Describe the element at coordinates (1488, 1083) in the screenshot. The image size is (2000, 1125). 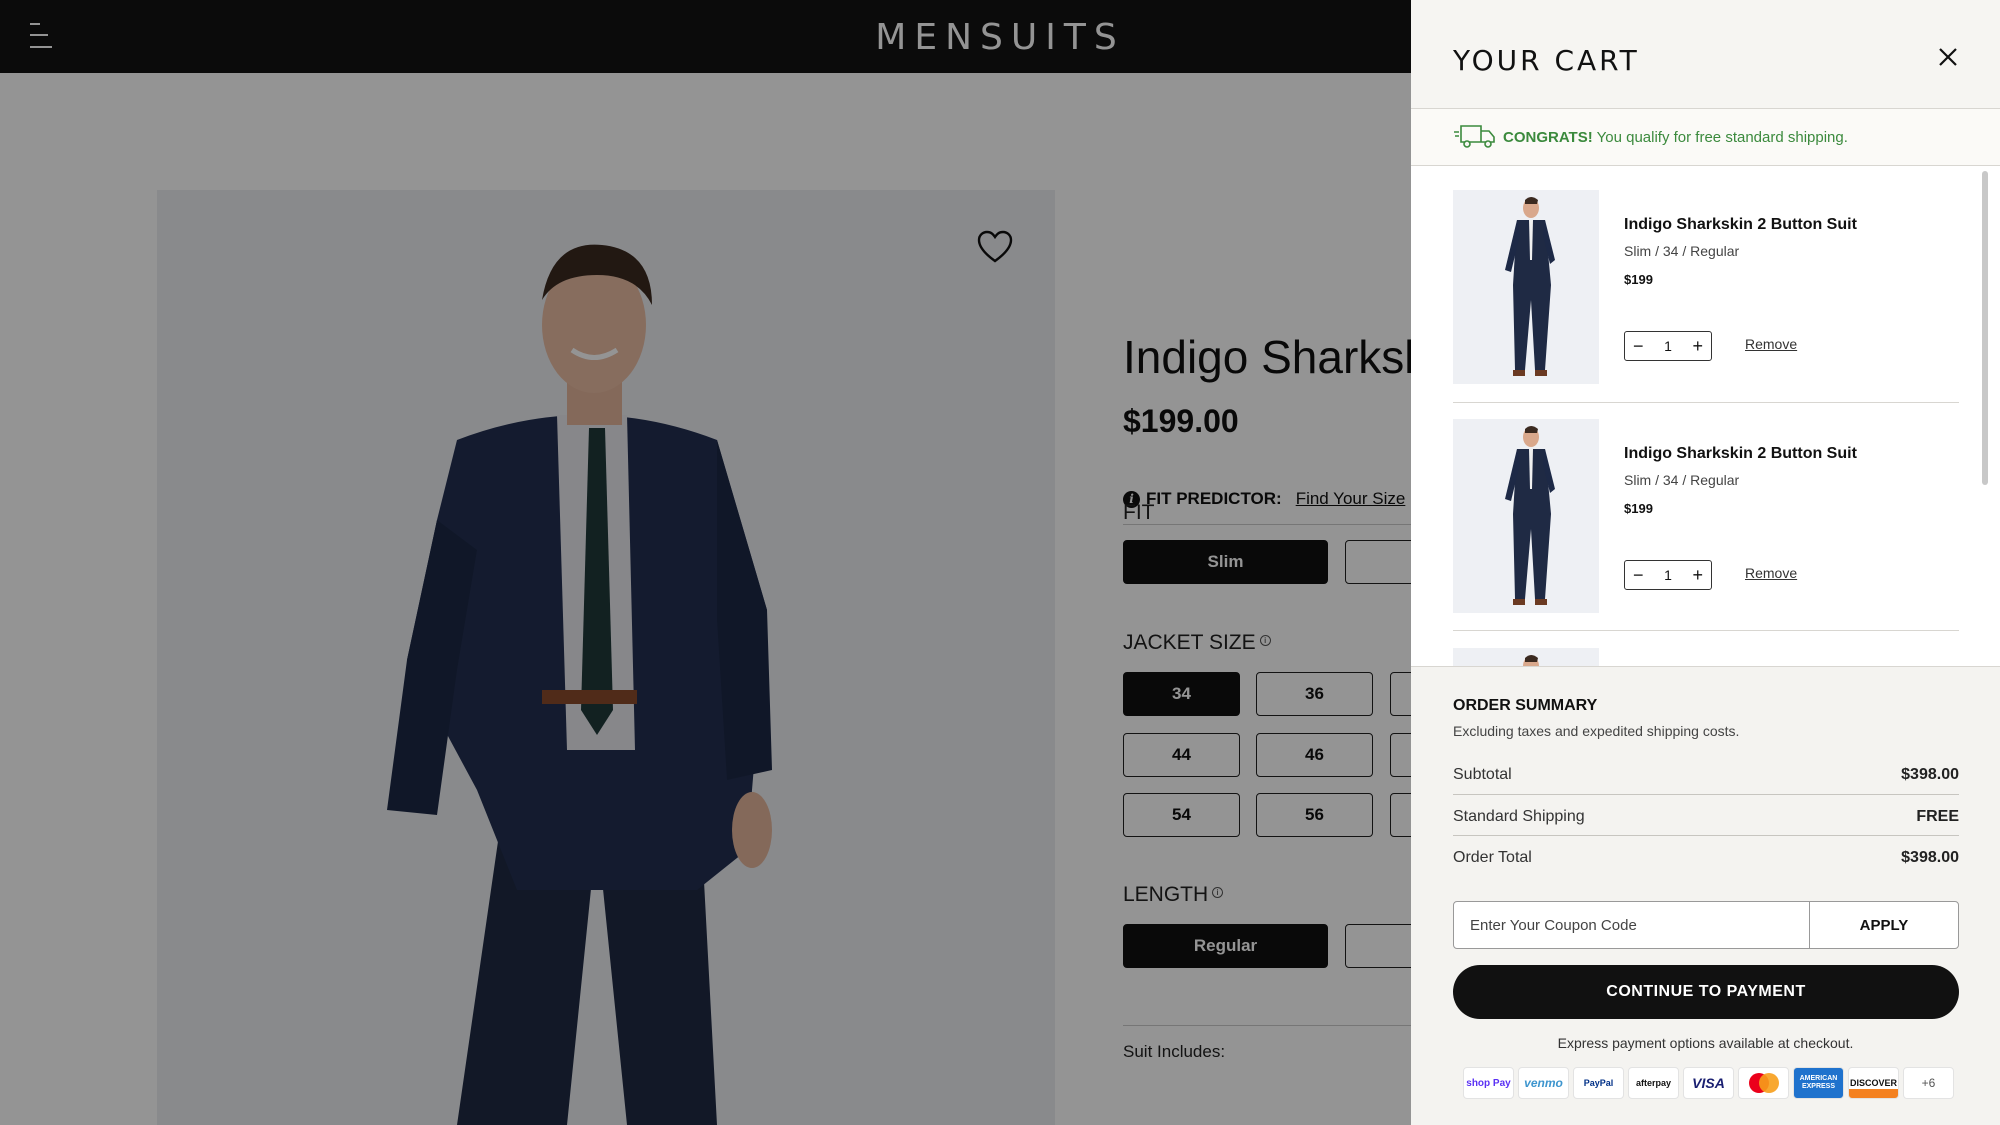
I see `shop-pay-icon: shop Pay` at that location.